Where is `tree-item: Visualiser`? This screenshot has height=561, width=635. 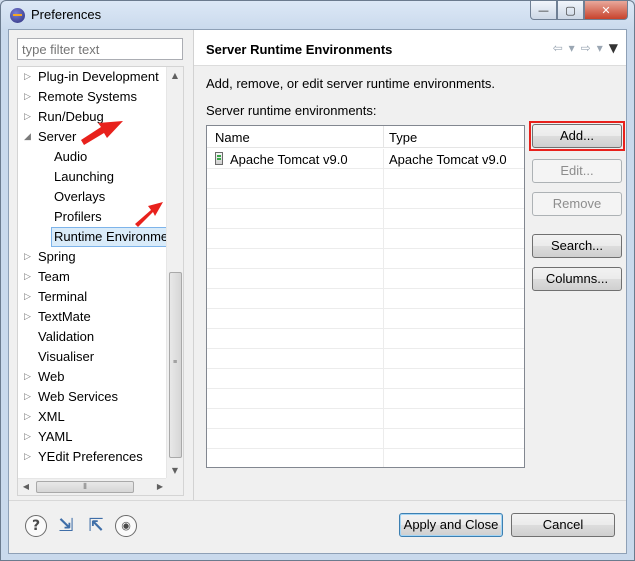 tree-item: Visualiser is located at coordinates (93, 357).